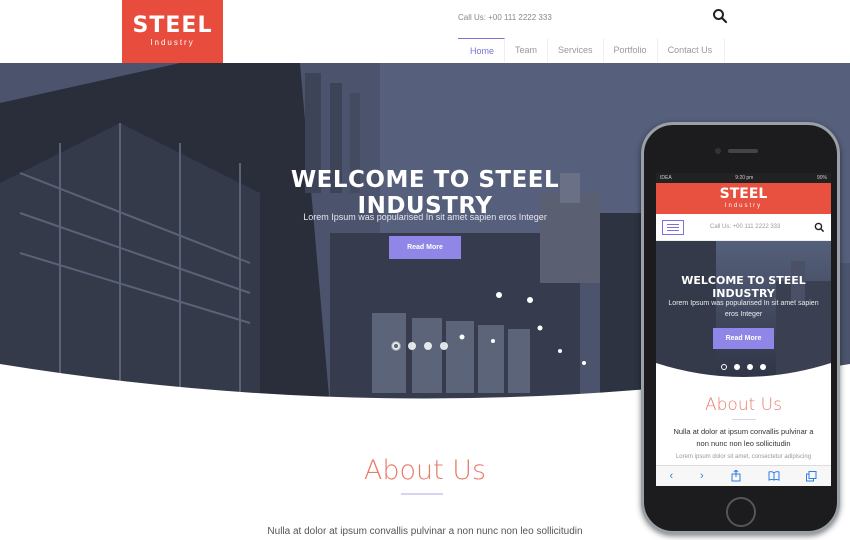 The width and height of the screenshot is (850, 540). I want to click on mobile-nav-bar: Call Us: +00 111 2222 333, so click(743, 227).